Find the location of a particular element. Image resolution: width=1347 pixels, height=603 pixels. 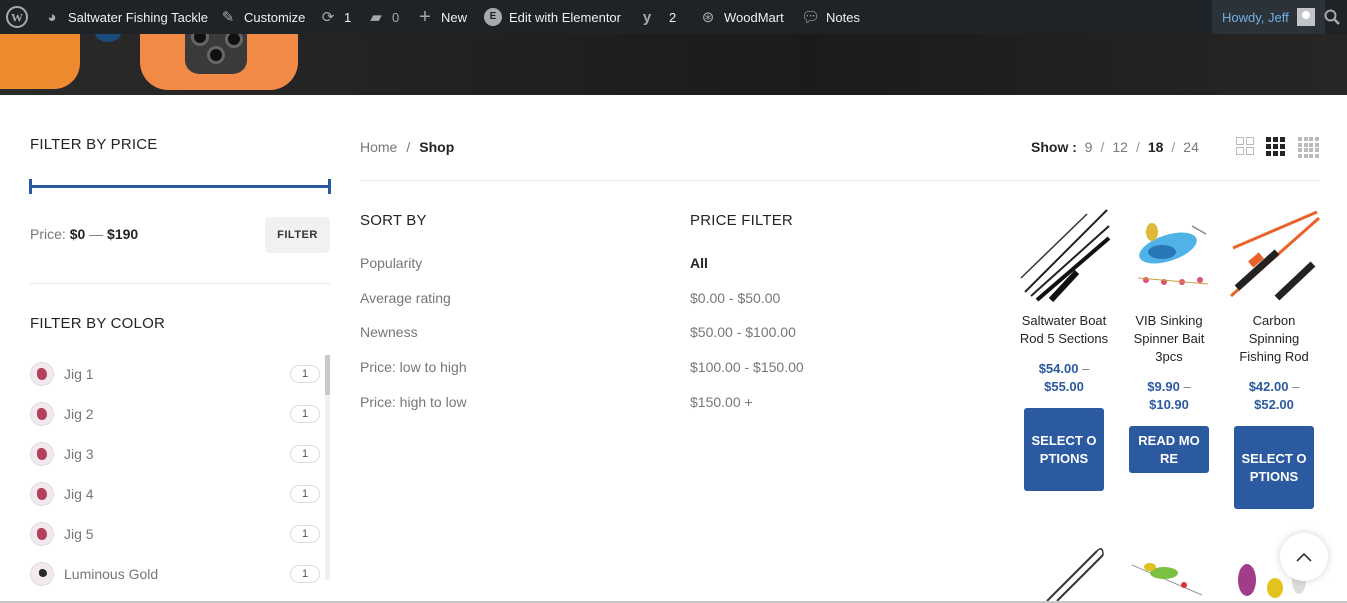

toolbar-divider is located at coordinates (840, 180).